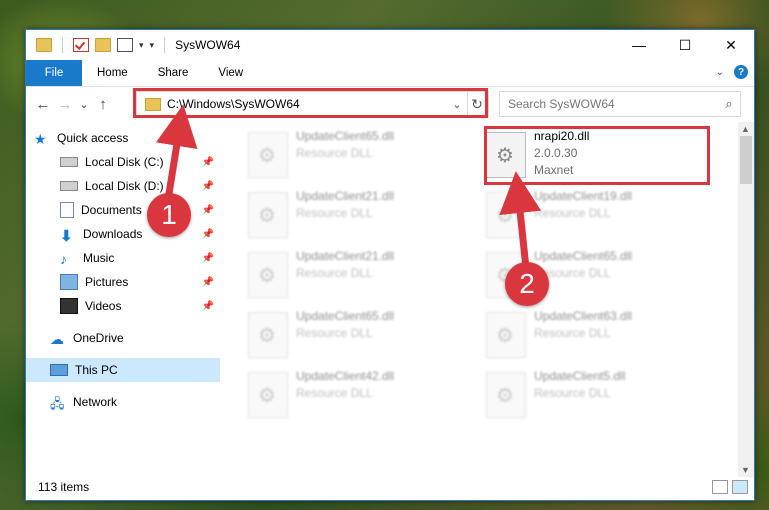 The image size is (769, 510). I want to click on step-badge-2: 2, so click(527, 284).